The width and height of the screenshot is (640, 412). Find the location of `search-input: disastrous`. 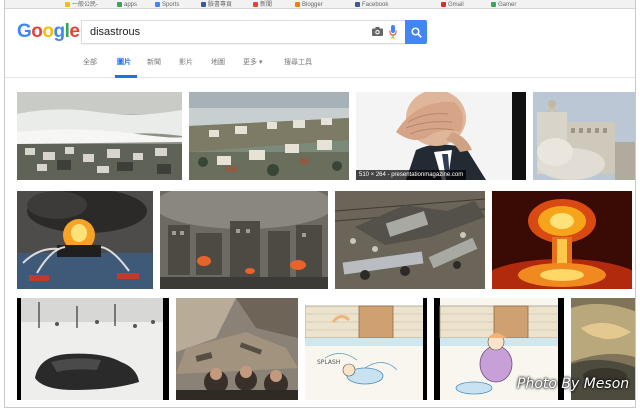

search-input: disastrous is located at coordinates (243, 32).